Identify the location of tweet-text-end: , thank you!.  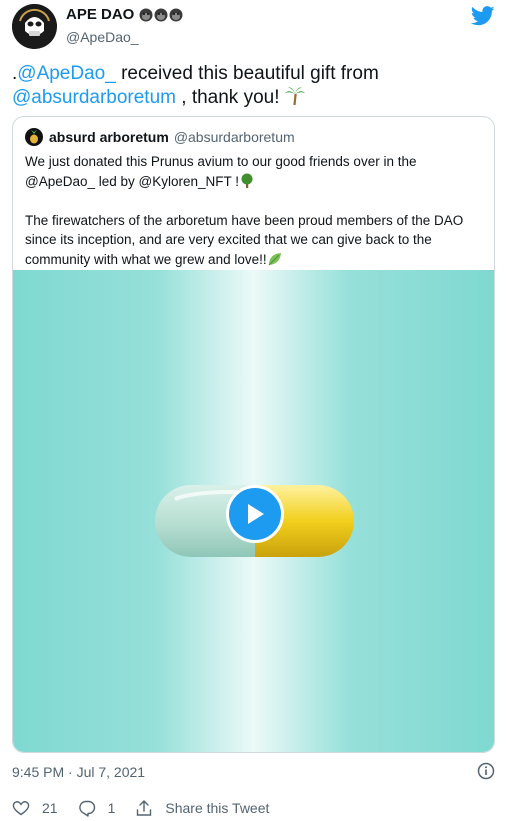
(230, 97).